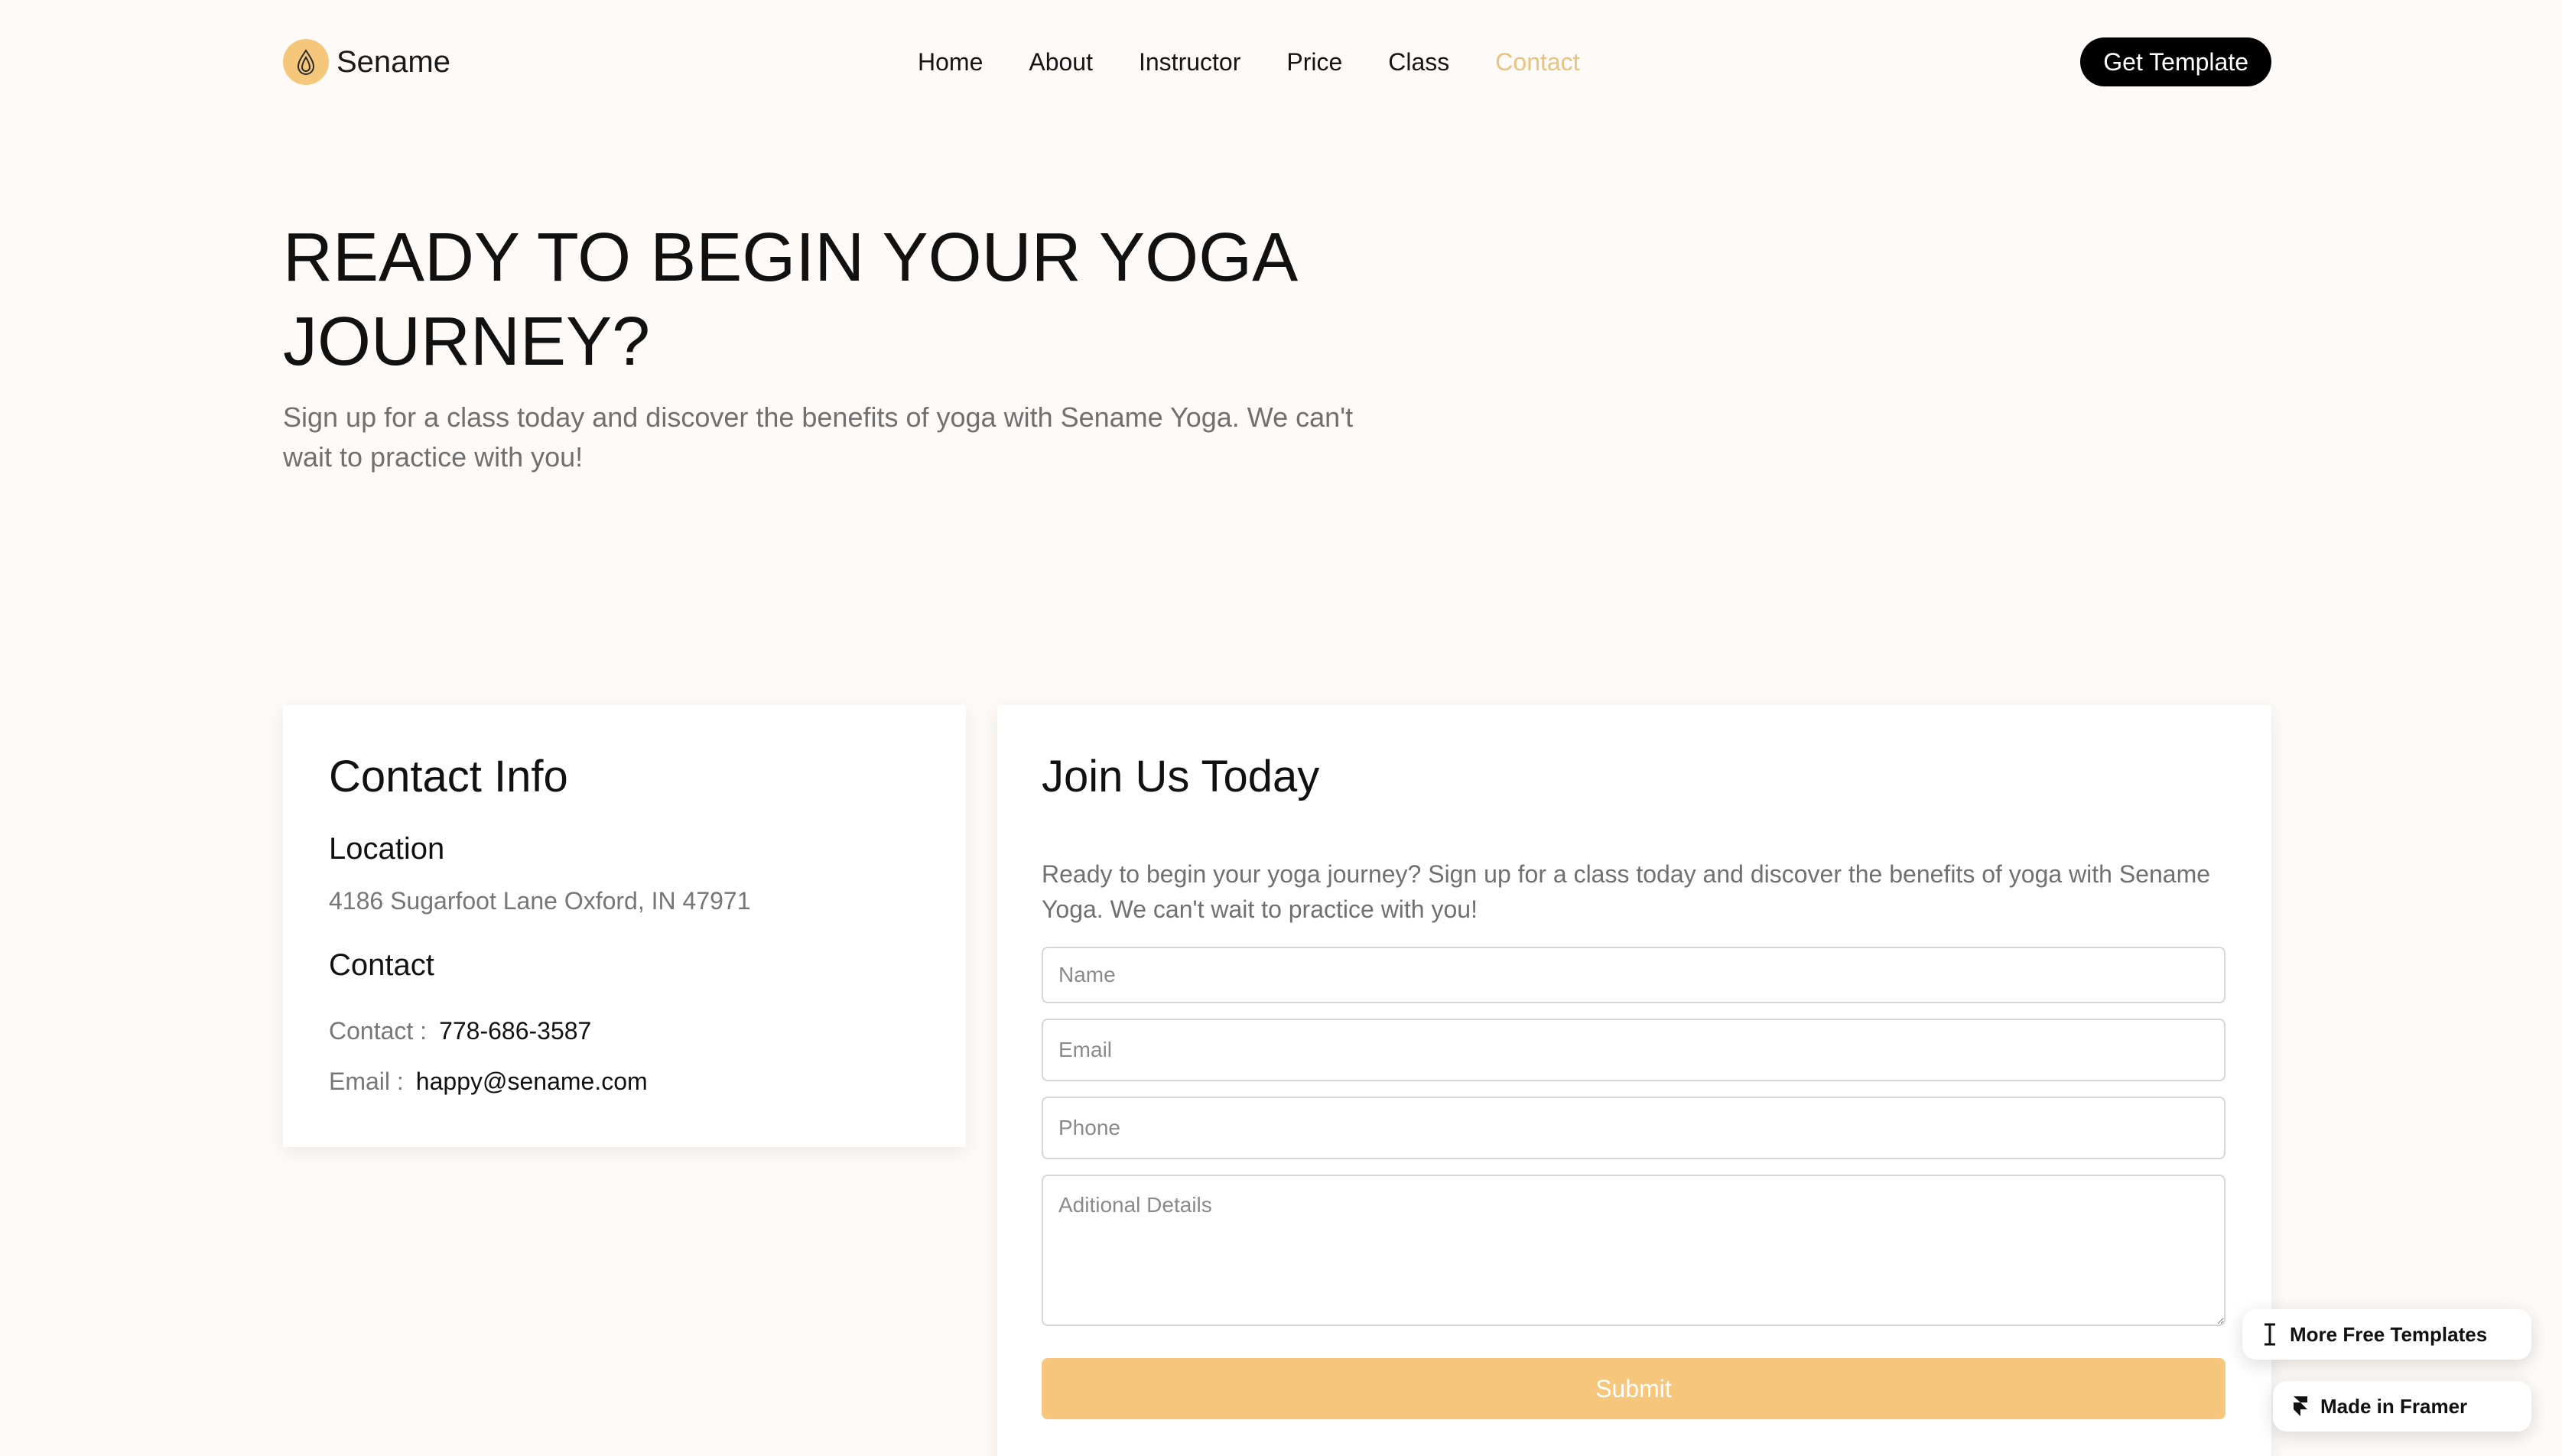 This screenshot has width=2562, height=1456. I want to click on made-in-framer-badge: Made in Framer, so click(2402, 1406).